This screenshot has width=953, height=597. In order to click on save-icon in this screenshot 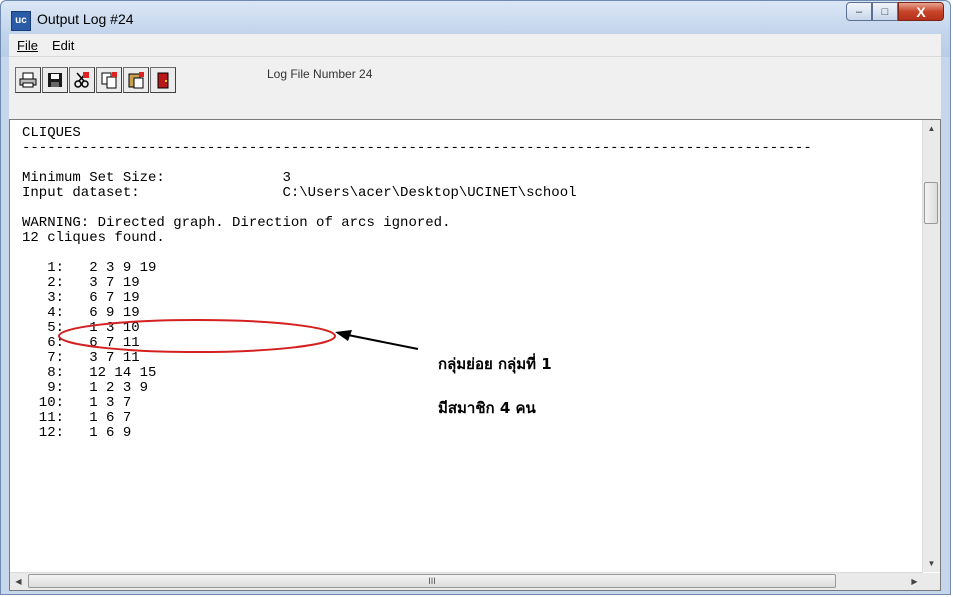, I will do `click(55, 80)`.